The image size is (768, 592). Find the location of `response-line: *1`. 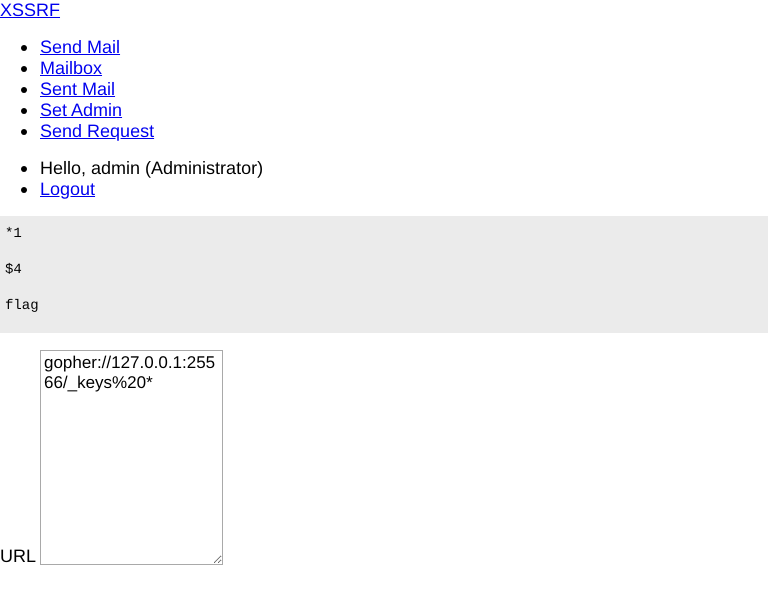

response-line: *1 is located at coordinates (13, 234).